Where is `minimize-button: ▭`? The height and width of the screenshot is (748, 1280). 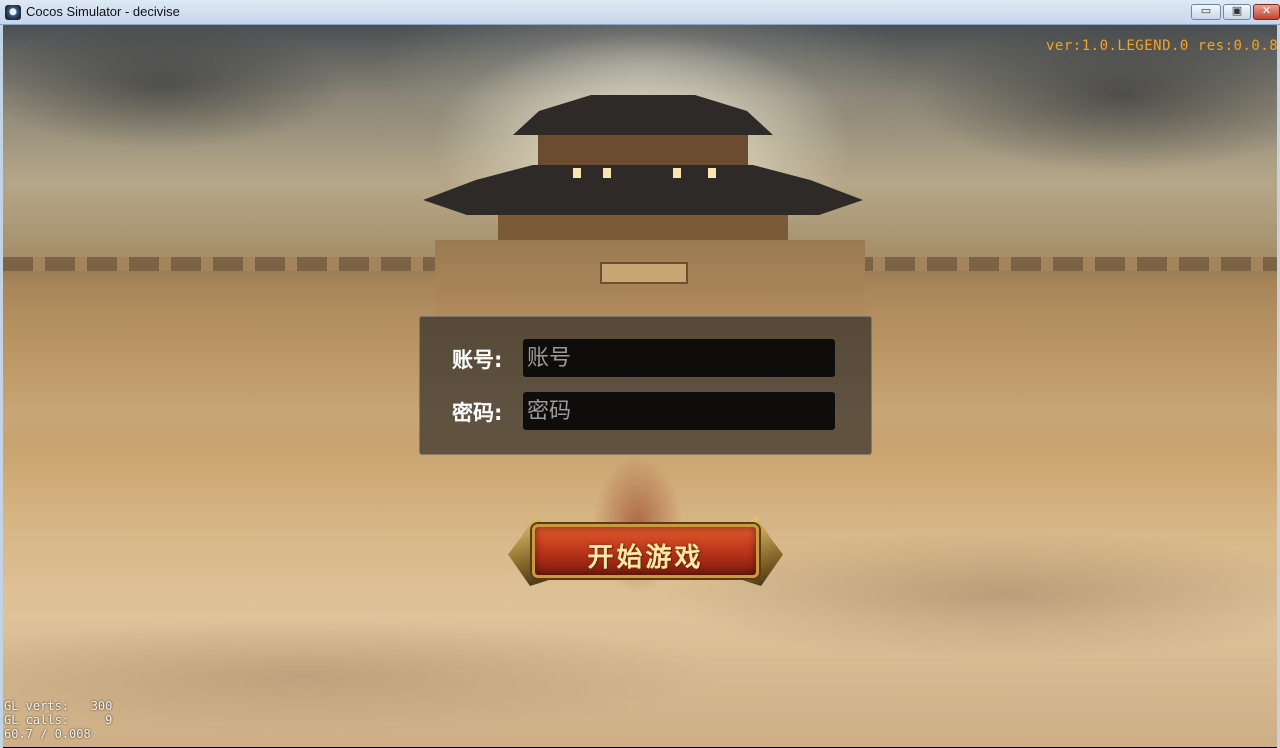
minimize-button: ▭ is located at coordinates (1206, 12).